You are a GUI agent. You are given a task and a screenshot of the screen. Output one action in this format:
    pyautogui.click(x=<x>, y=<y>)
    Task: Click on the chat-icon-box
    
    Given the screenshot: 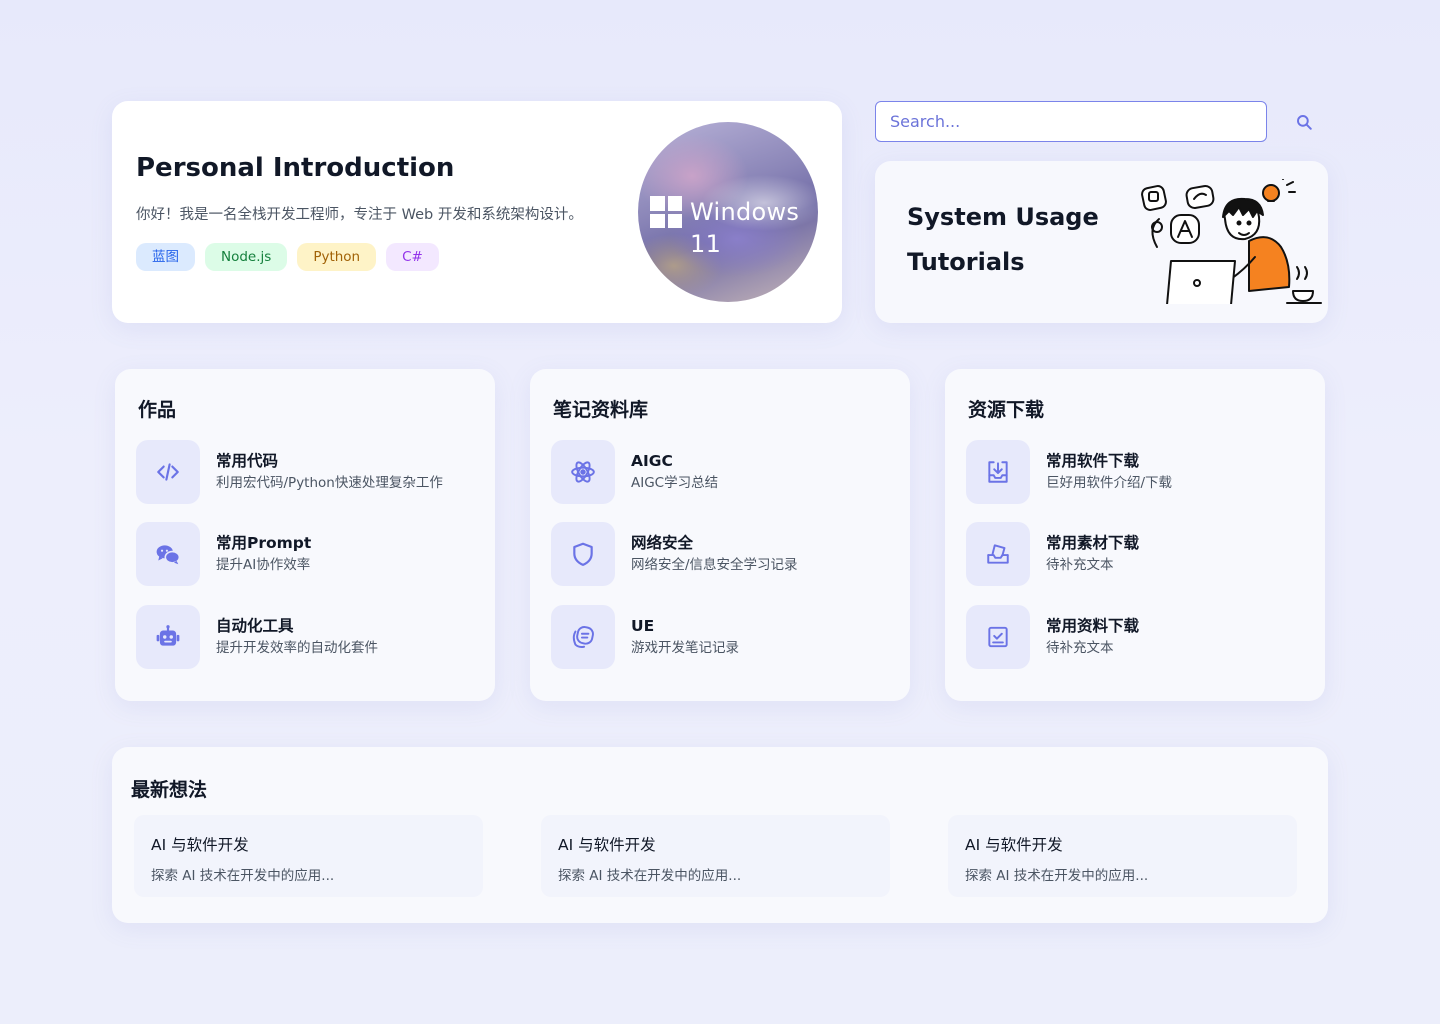 What is the action you would take?
    pyautogui.click(x=168, y=554)
    